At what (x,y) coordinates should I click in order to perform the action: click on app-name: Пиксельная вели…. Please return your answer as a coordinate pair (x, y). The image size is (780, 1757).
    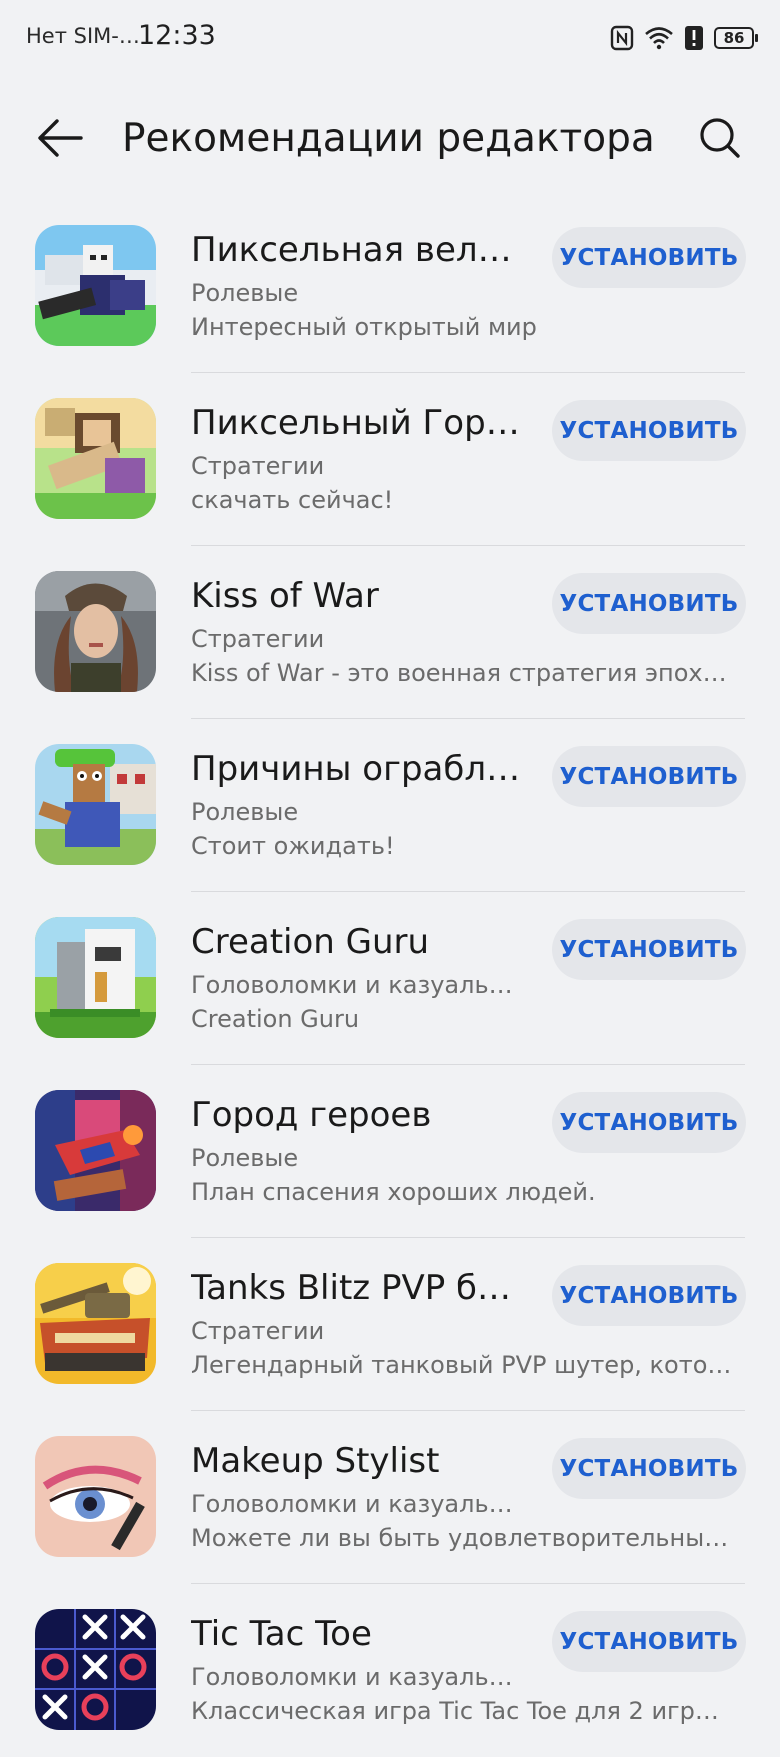
    Looking at the image, I should click on (356, 250).